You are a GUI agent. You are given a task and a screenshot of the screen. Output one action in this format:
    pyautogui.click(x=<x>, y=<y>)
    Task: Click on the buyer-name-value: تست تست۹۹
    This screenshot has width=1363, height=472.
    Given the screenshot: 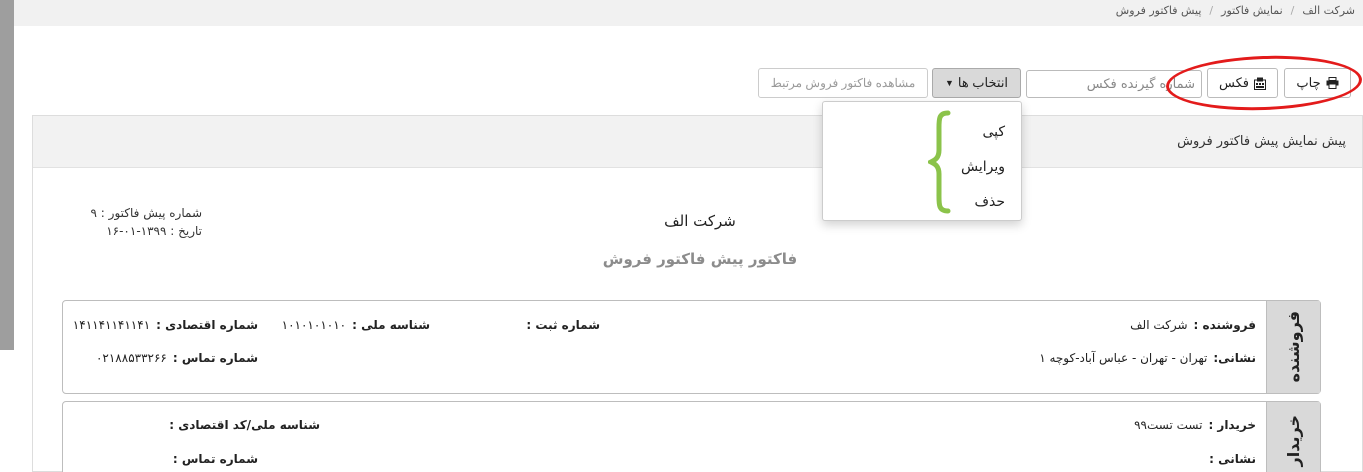 What is the action you would take?
    pyautogui.click(x=1168, y=425)
    